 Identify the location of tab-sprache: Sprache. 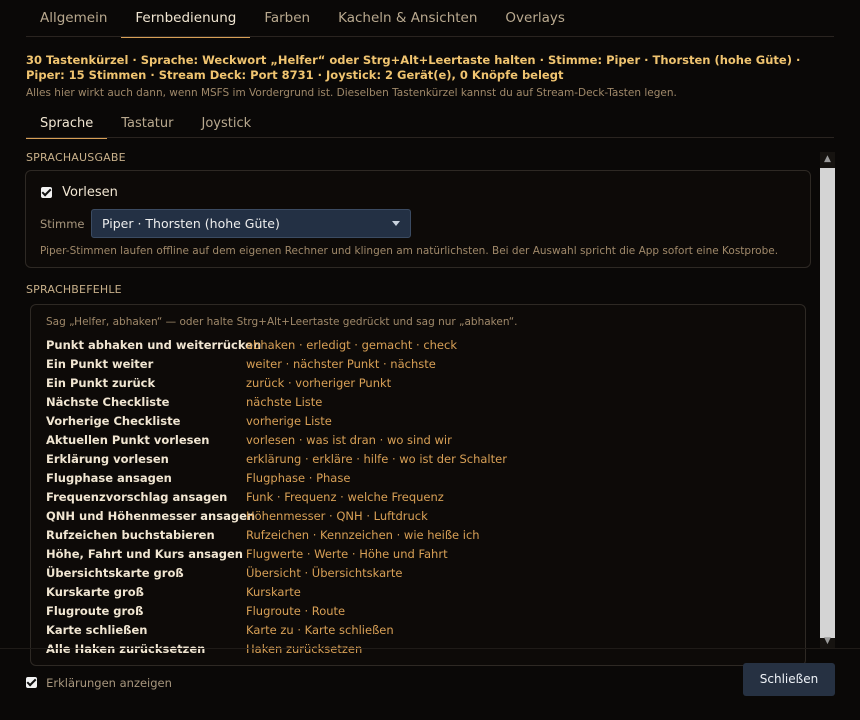
(67, 125).